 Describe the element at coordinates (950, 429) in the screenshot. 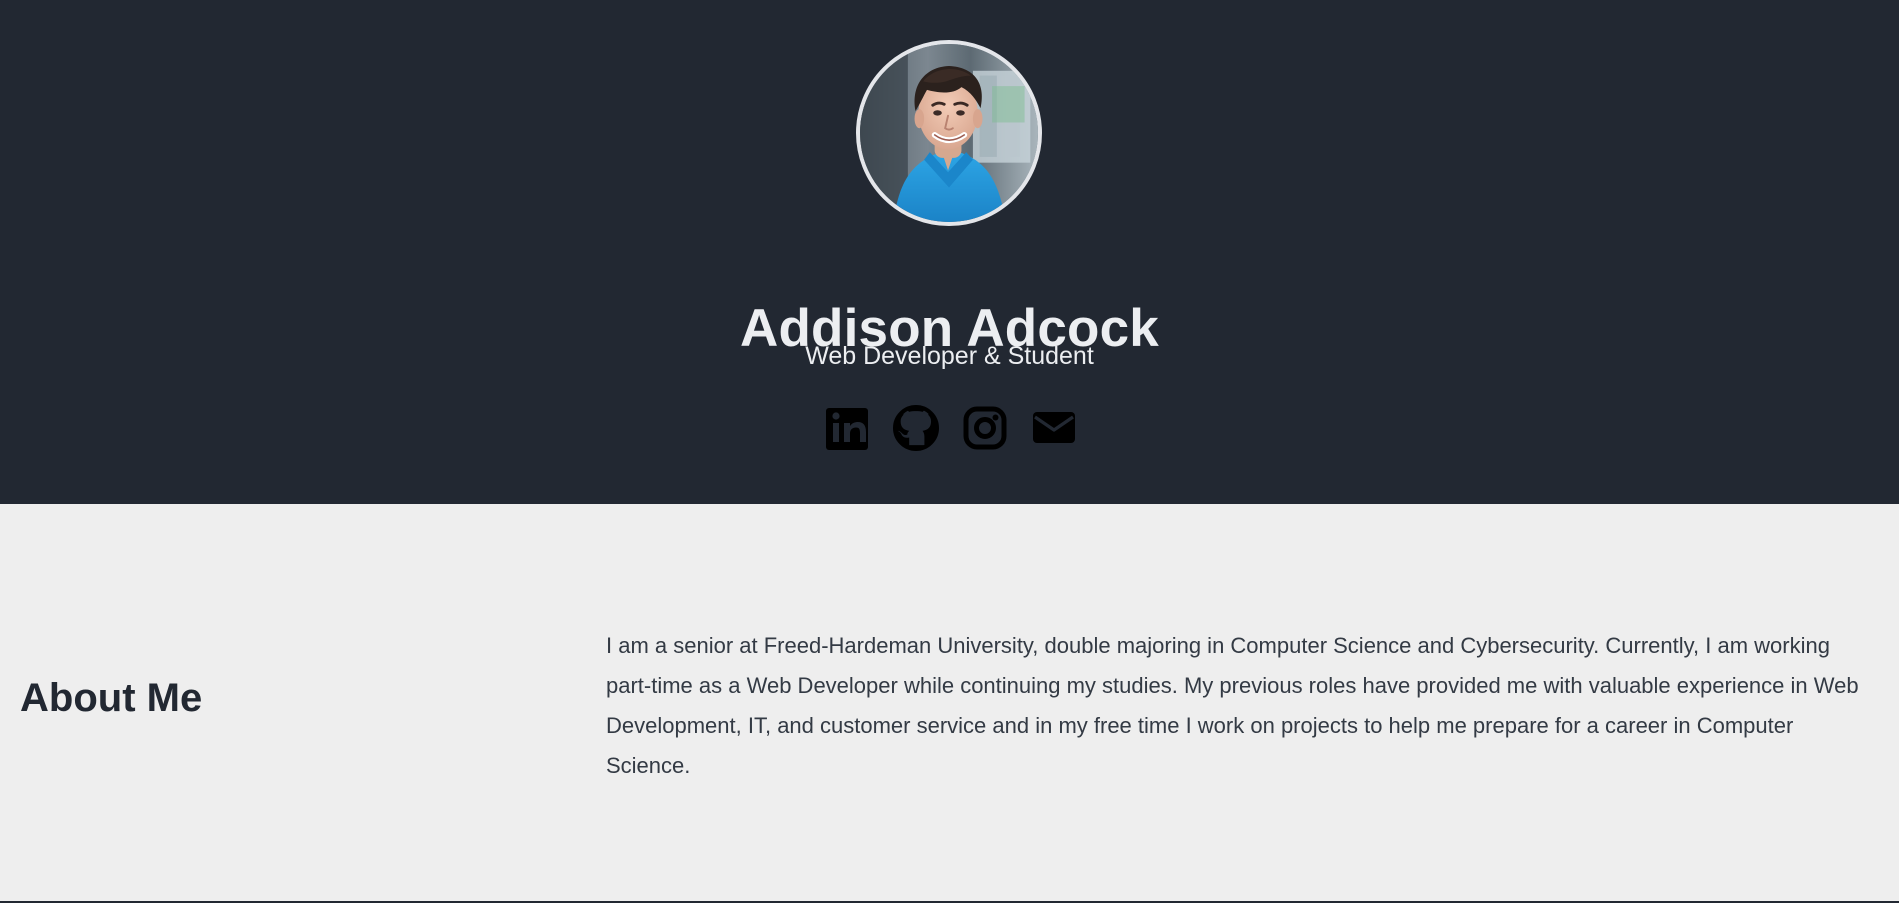

I see `social-links` at that location.